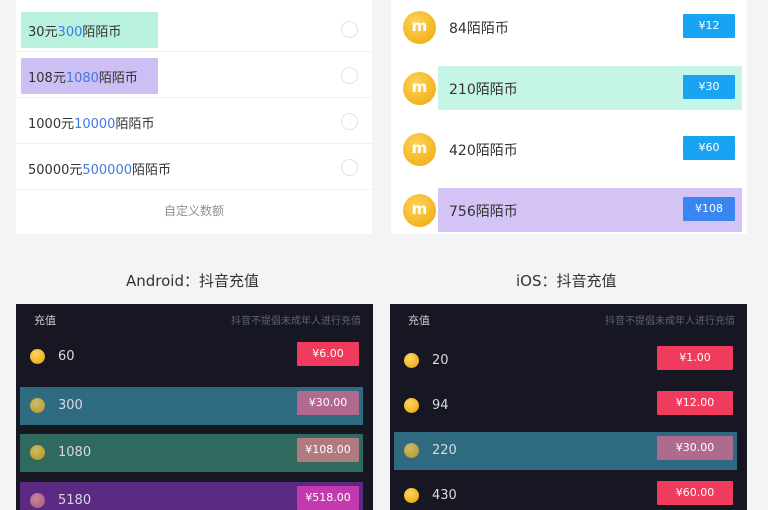 Image resolution: width=768 pixels, height=510 pixels. I want to click on price-button: ¥60, so click(709, 148).